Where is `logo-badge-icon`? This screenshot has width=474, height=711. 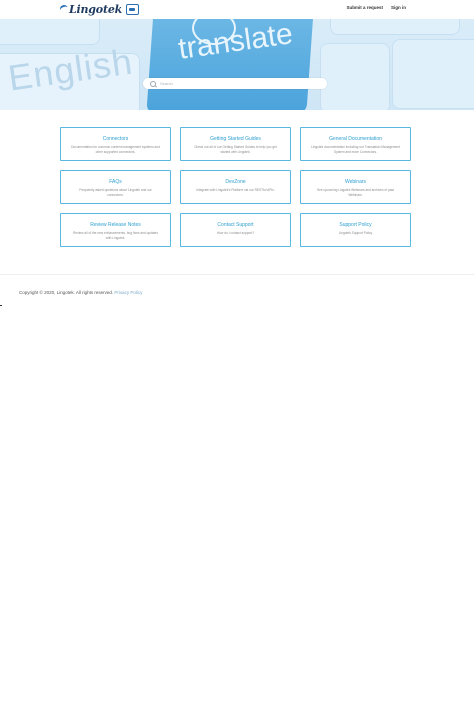
logo-badge-icon is located at coordinates (133, 9).